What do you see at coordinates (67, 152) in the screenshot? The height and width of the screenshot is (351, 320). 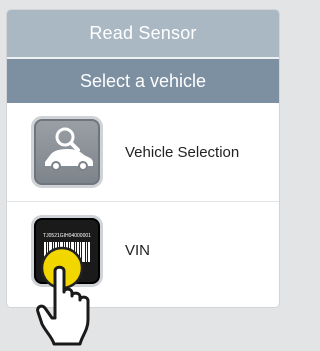 I see `vehicle-search-icon` at bounding box center [67, 152].